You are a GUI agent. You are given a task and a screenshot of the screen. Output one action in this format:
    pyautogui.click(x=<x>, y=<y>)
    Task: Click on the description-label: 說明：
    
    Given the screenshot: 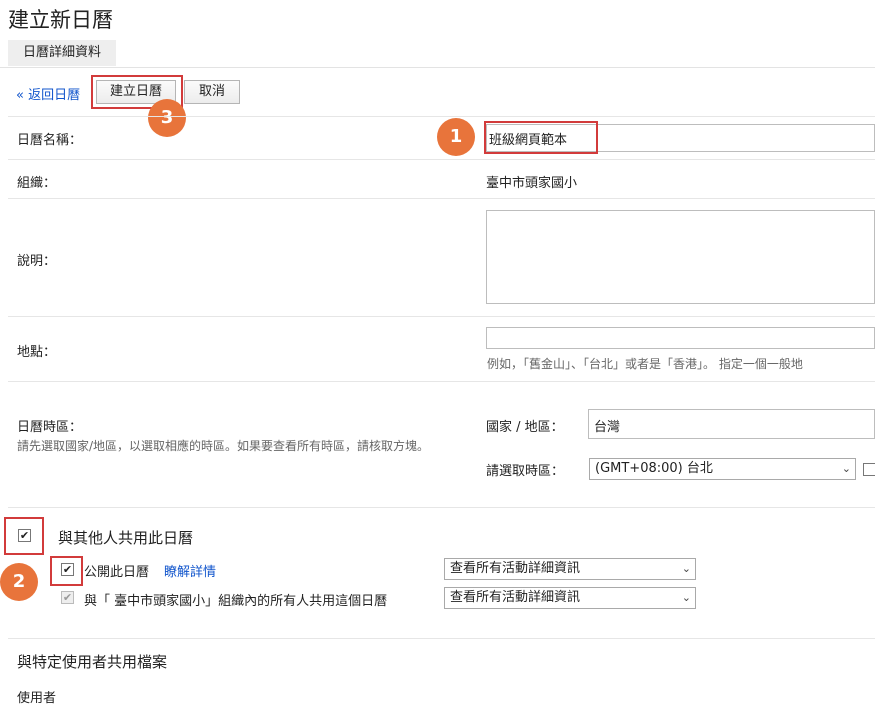 What is the action you would take?
    pyautogui.click(x=37, y=261)
    